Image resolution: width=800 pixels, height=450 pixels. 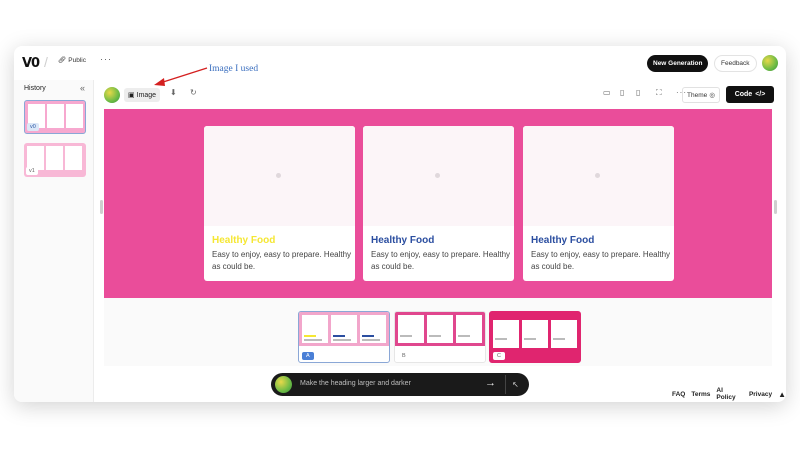 What do you see at coordinates (743, 94) in the screenshot?
I see `code-label: Code` at bounding box center [743, 94].